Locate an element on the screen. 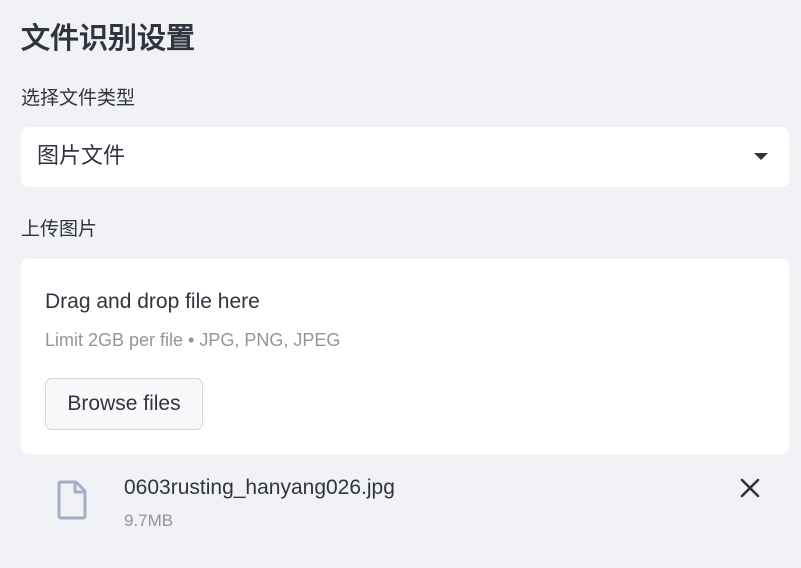 The height and width of the screenshot is (568, 801). uploaded-file-item: 0603rusting_hanyang026.jpg 9.7MB is located at coordinates (405, 504).